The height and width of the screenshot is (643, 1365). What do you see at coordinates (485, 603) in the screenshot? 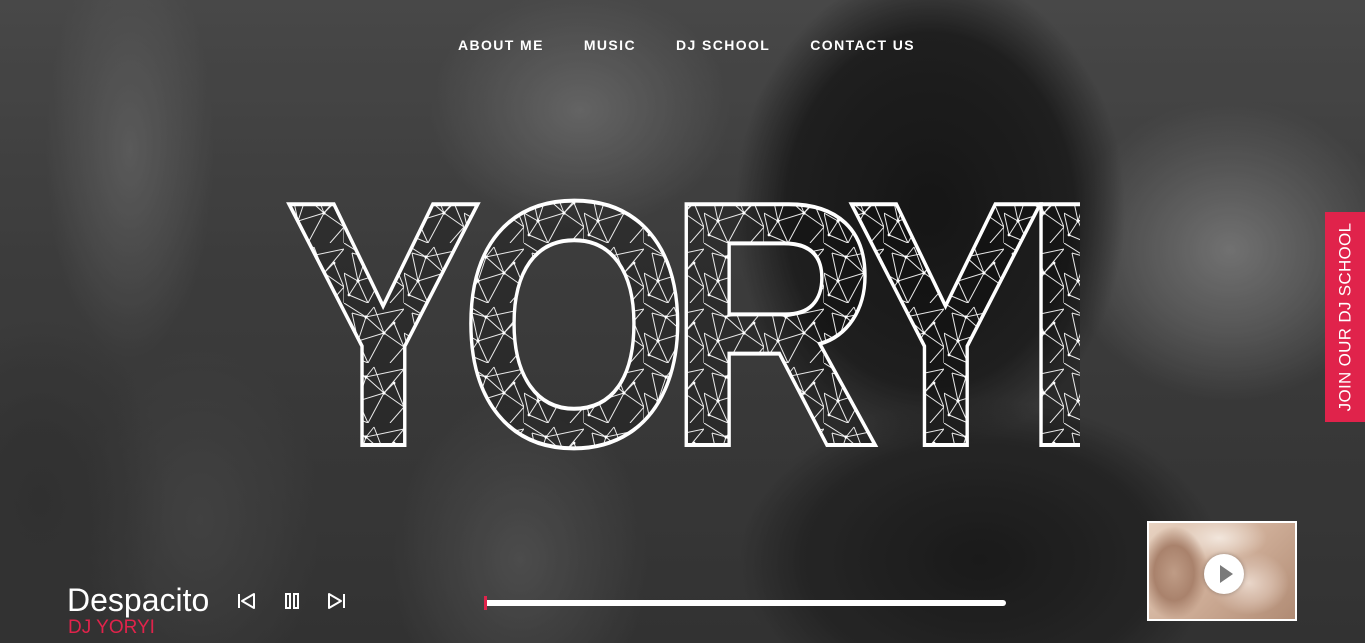
I see `progress-indicator` at bounding box center [485, 603].